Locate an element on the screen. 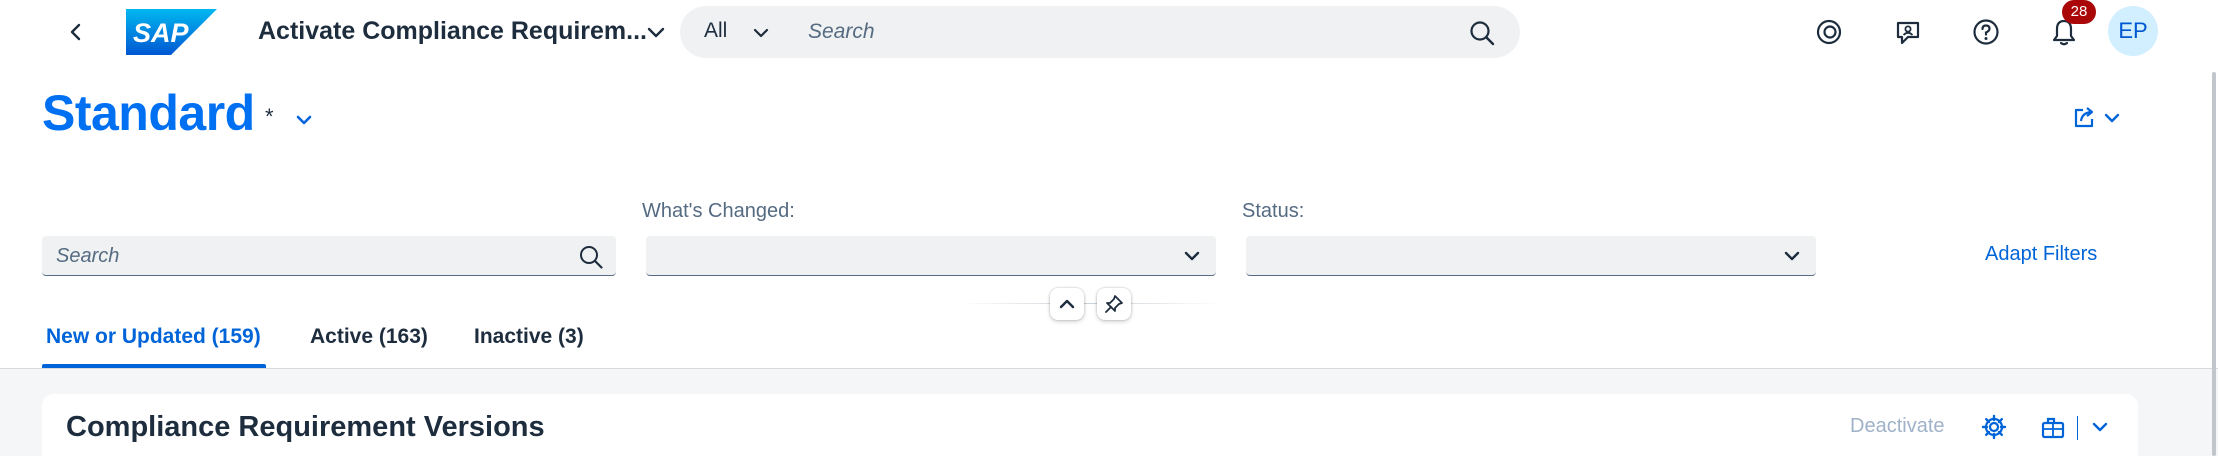 The image size is (2218, 464). tab-new-or-updated: New or Updated (159) is located at coordinates (153, 337).